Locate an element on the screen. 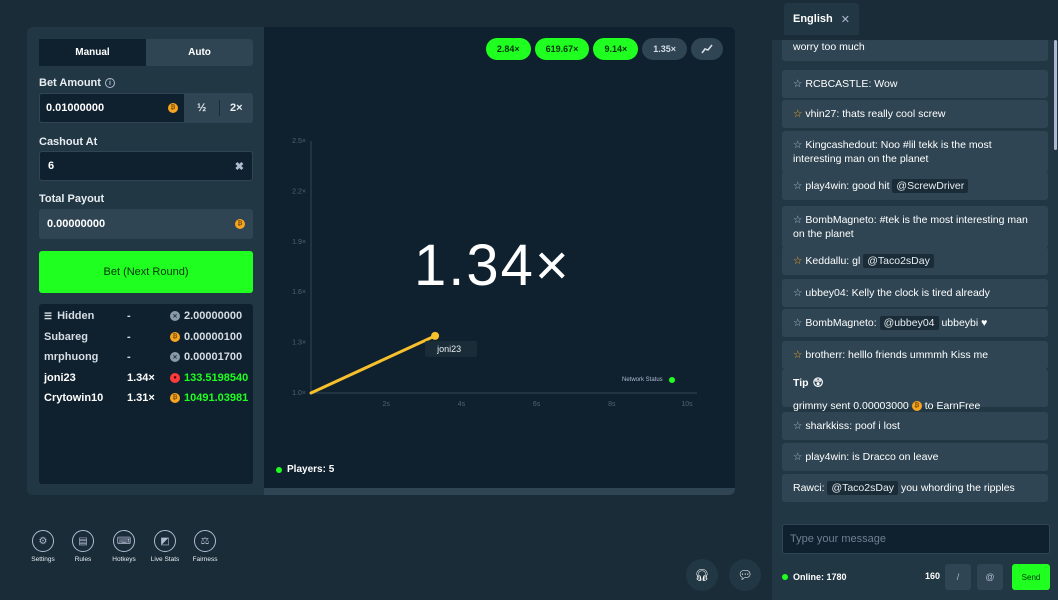 This screenshot has width=1058, height=600. player-row: ☰ Hidden - ✕ 2.00000000 is located at coordinates (146, 316).